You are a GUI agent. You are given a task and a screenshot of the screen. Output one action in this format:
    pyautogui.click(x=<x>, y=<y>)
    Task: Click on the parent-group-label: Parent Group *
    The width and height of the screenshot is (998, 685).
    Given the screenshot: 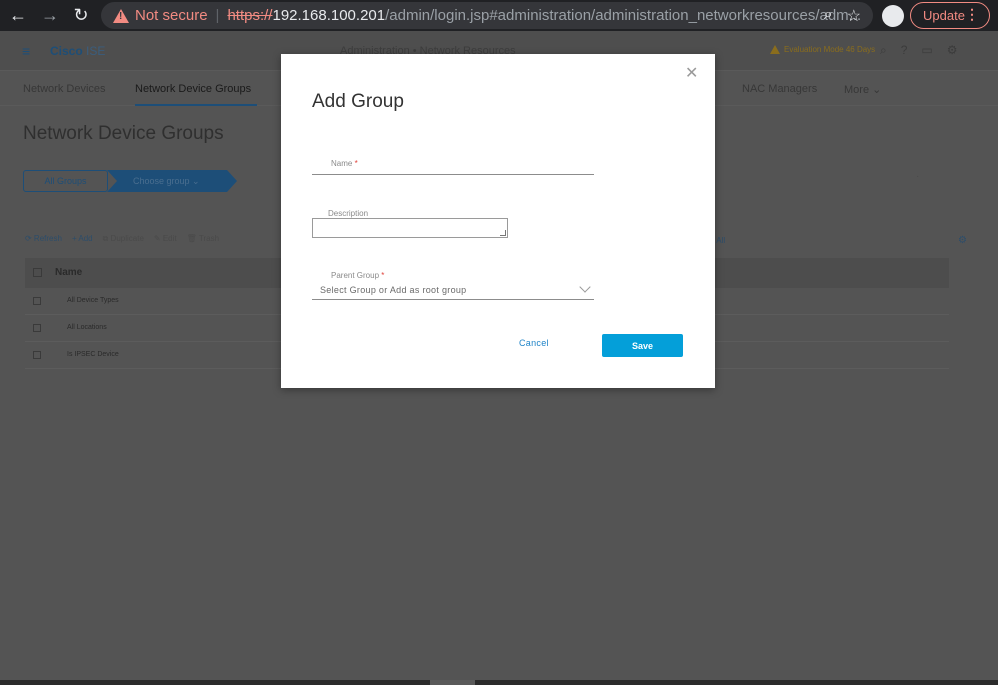 What is the action you would take?
    pyautogui.click(x=358, y=275)
    